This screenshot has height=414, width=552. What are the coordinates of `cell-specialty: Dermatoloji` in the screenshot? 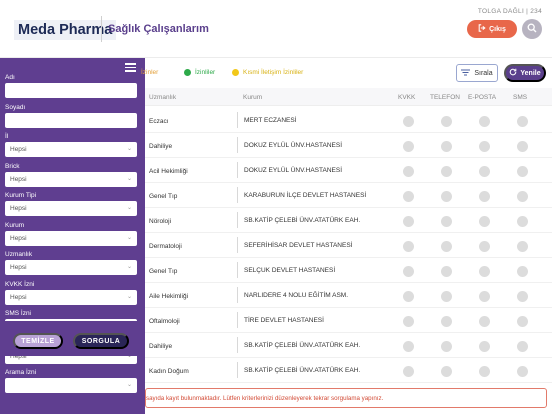 It's located at (165, 246).